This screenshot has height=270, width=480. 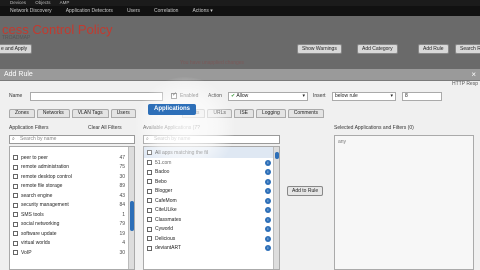 I want to click on search-rules-input: Search Rules, so click(x=467, y=49).